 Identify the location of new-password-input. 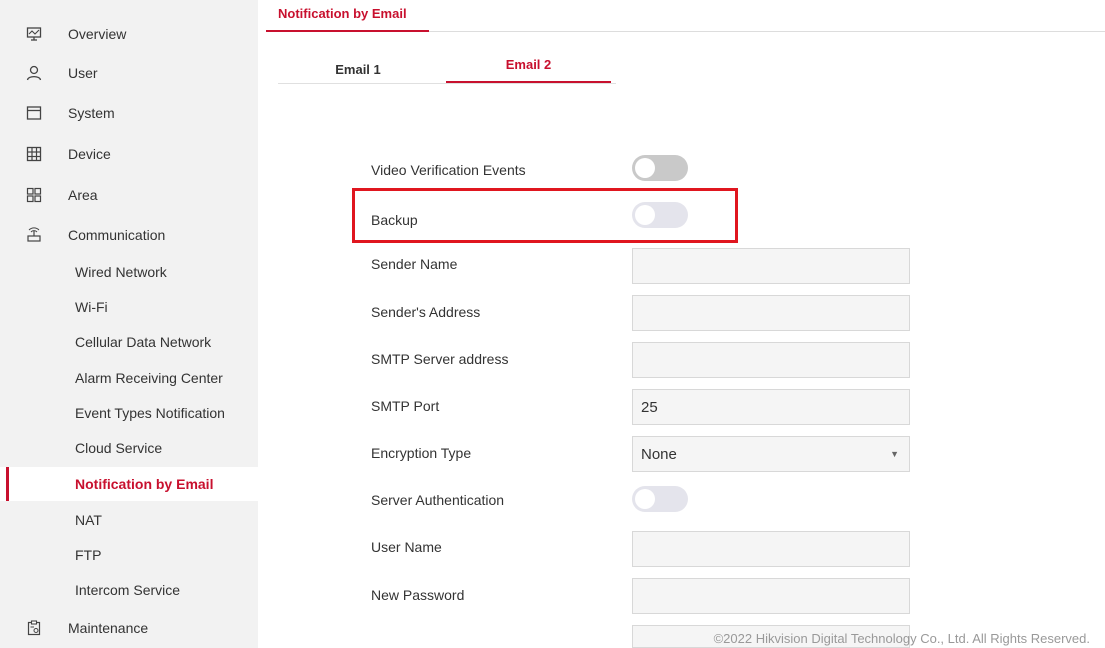
(771, 596).